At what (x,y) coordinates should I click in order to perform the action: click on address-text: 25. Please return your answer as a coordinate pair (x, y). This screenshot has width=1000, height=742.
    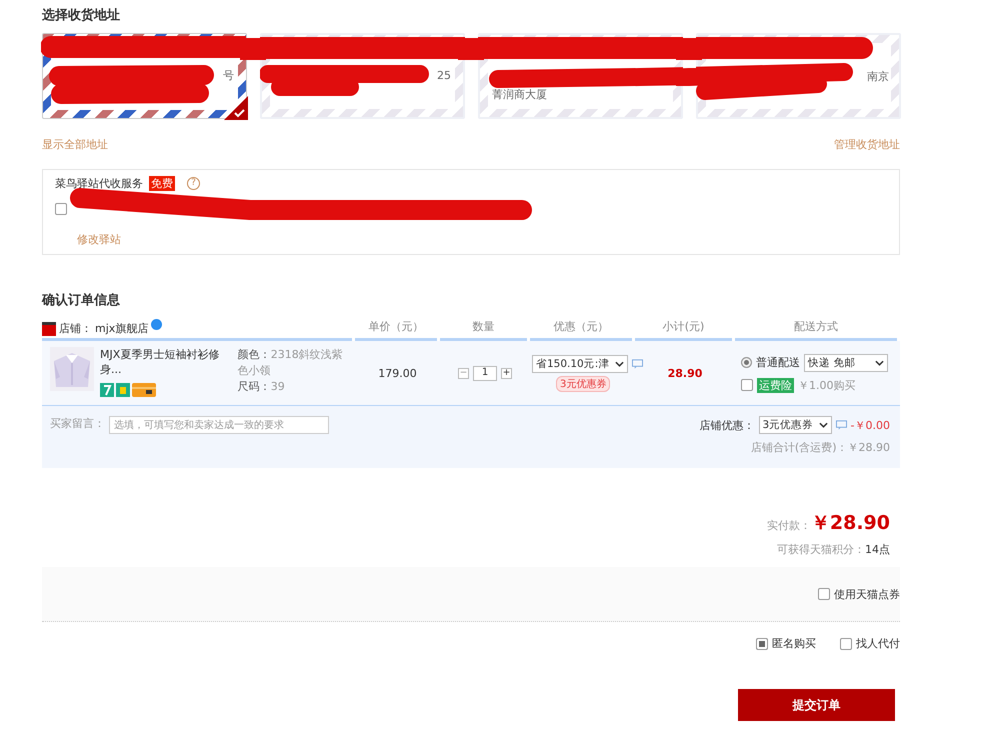
    Looking at the image, I should click on (444, 75).